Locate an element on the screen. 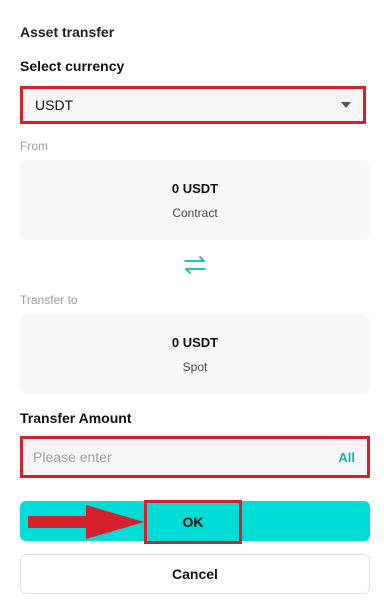  transfer-amount-field: All is located at coordinates (195, 457).